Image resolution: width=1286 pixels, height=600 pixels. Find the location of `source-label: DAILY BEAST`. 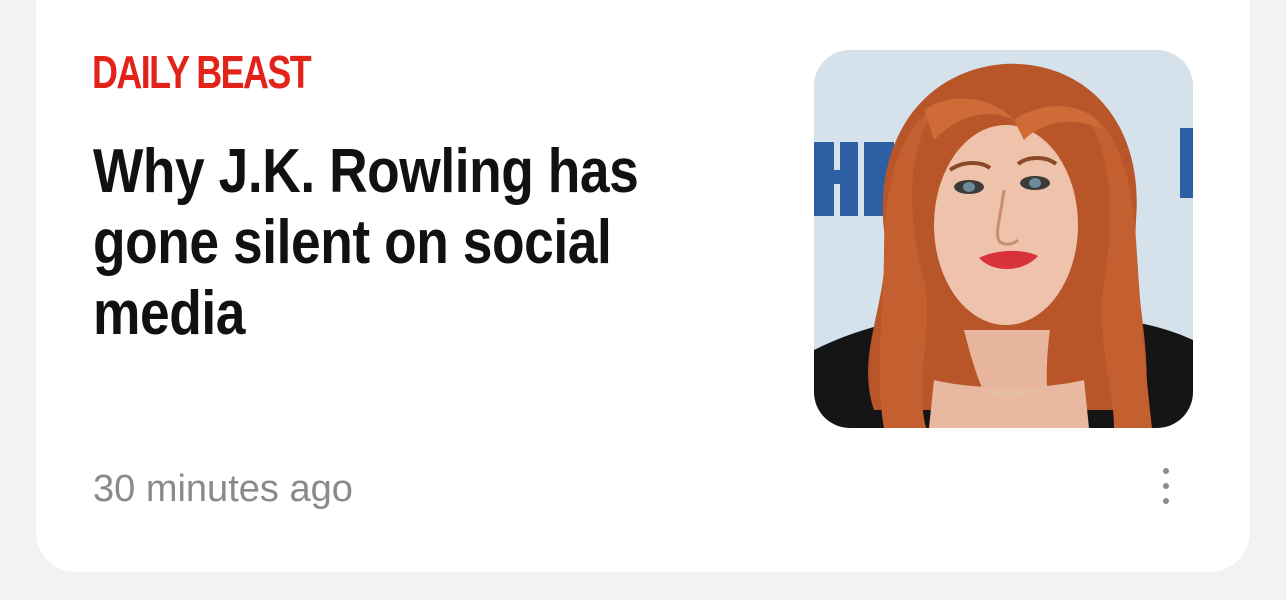

source-label: DAILY BEAST is located at coordinates (202, 72).